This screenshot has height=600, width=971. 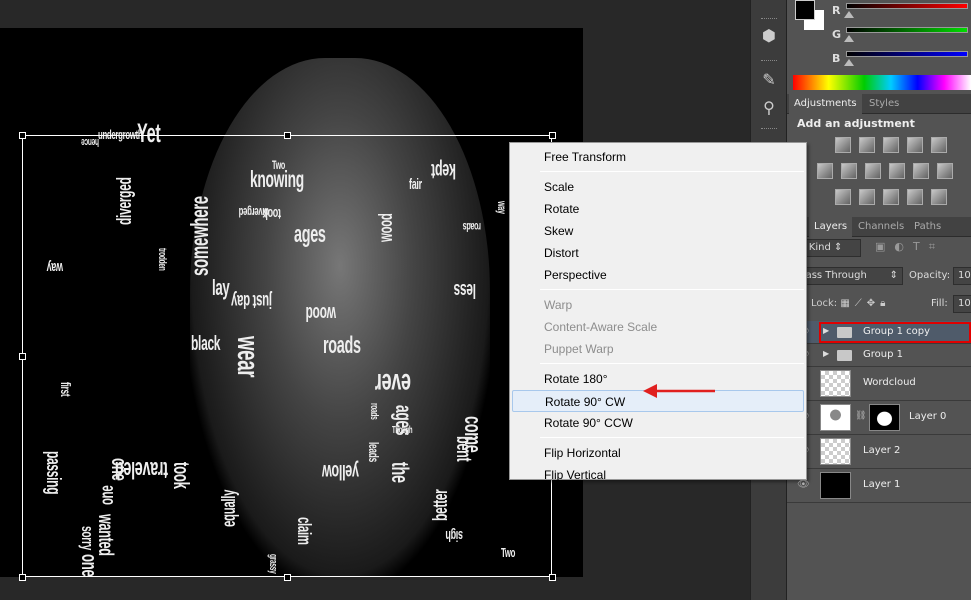 I want to click on adjustments-tabbar: Adjustments Styles, so click(x=879, y=104).